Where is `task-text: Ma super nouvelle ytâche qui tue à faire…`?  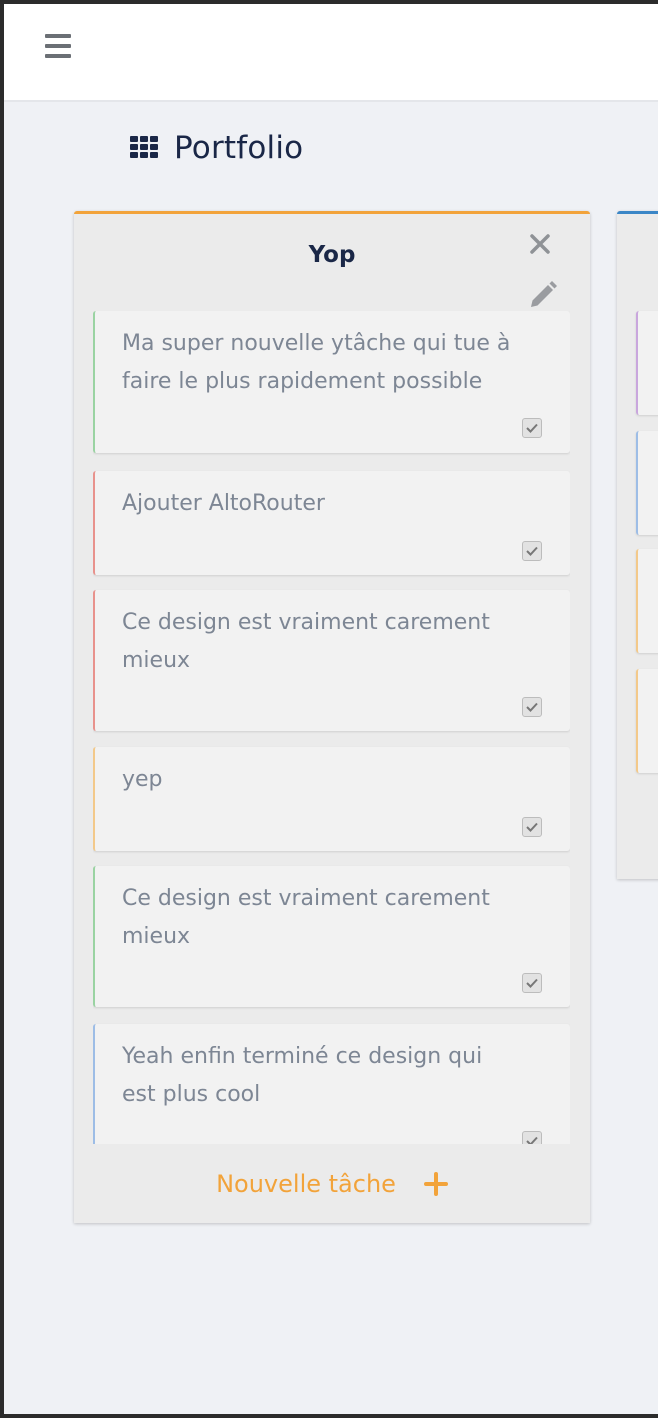
task-text: Ma super nouvelle ytâche qui tue à faire… is located at coordinates (316, 362).